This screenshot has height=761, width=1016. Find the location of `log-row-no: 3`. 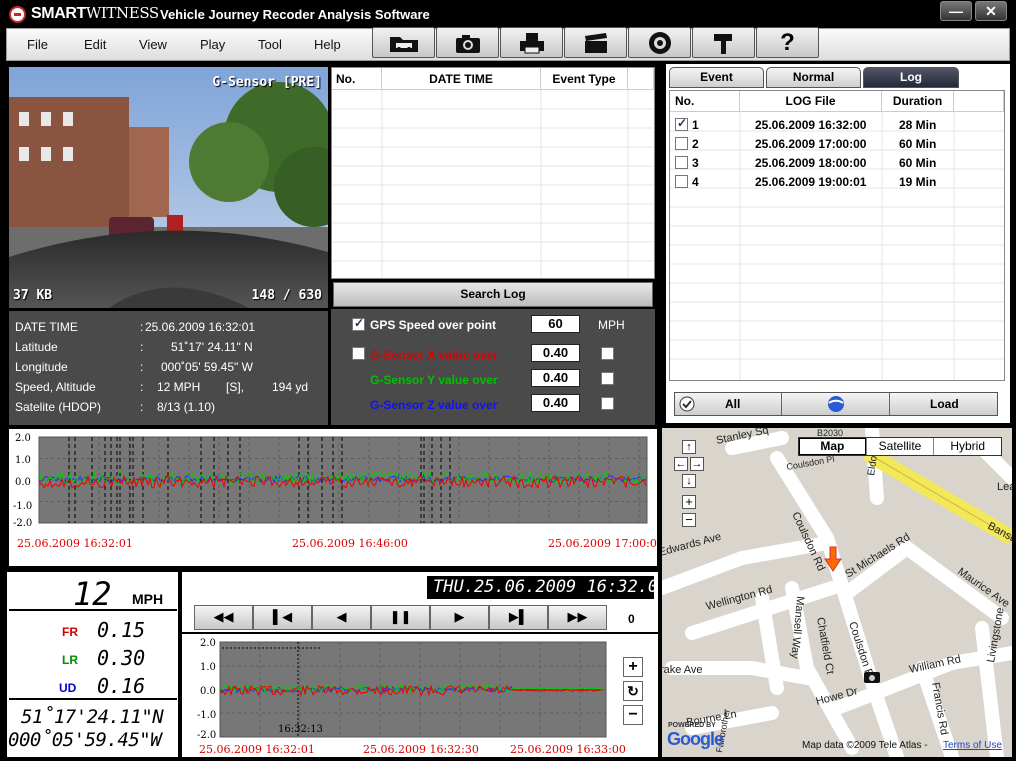

log-row-no: 3 is located at coordinates (695, 163).